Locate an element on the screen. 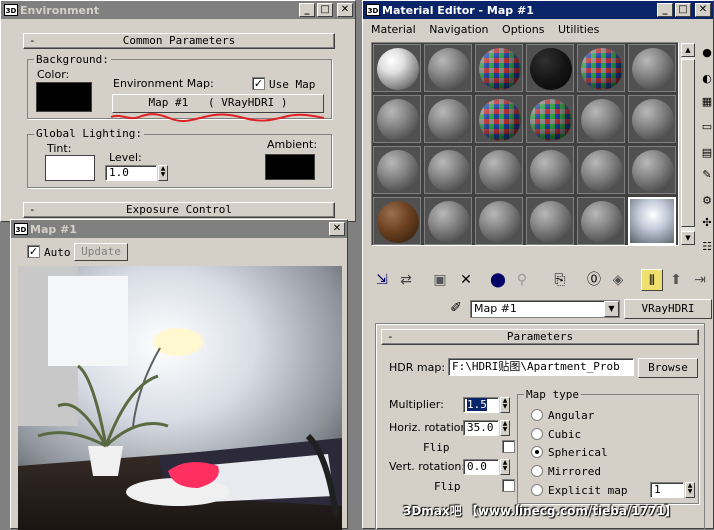 The image size is (714, 530). horiz-rotation-field: 35.0 is located at coordinates (481, 428).